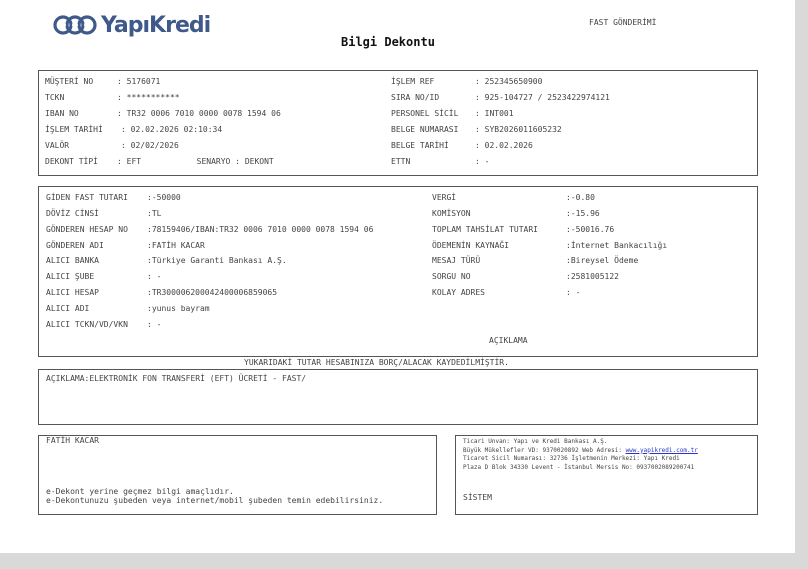 The image size is (808, 569). Describe the element at coordinates (104, 213) in the screenshot. I see `doviz-row: DÖVİZ CİNSİ:TL` at that location.